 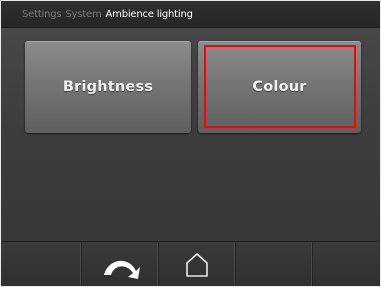 I want to click on back-arrow-icon, so click(x=121, y=269).